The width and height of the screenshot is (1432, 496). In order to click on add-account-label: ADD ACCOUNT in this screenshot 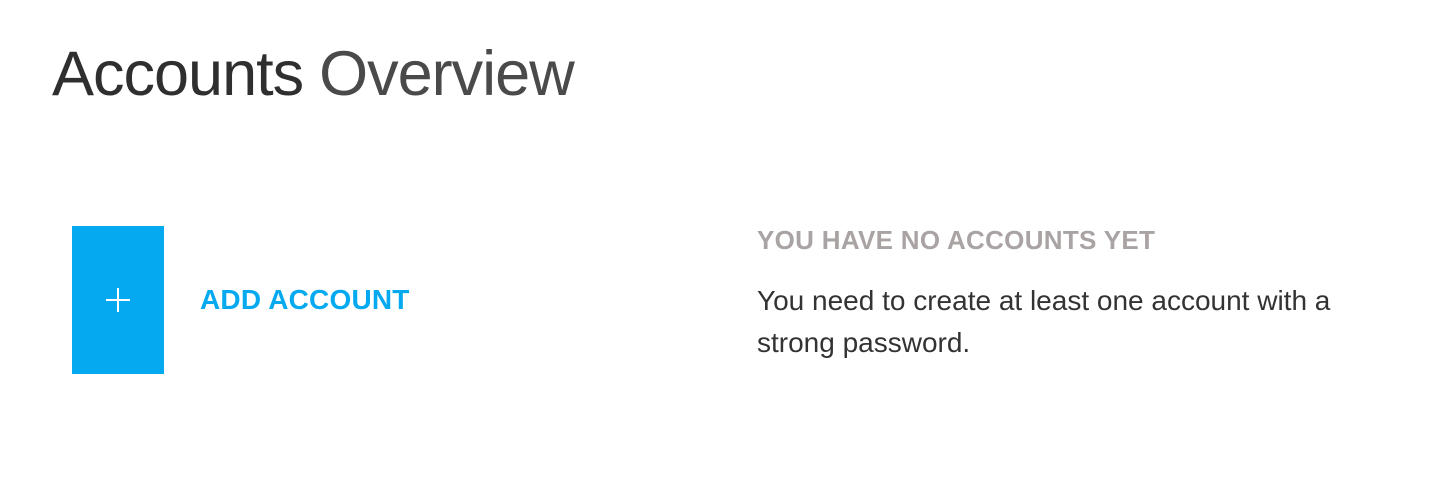, I will do `click(305, 300)`.